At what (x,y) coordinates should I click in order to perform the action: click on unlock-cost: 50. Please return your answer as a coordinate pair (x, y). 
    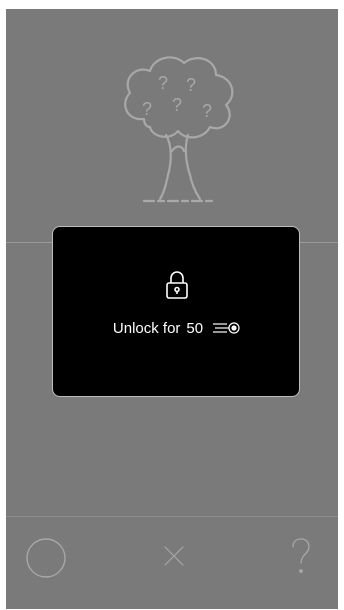
    Looking at the image, I should click on (195, 328).